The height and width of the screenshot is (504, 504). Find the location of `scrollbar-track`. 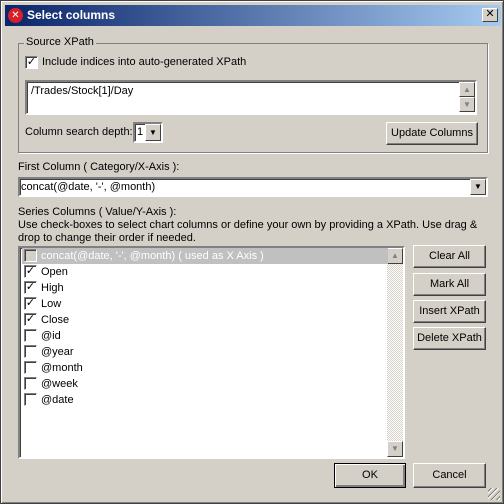

scrollbar-track is located at coordinates (395, 352).